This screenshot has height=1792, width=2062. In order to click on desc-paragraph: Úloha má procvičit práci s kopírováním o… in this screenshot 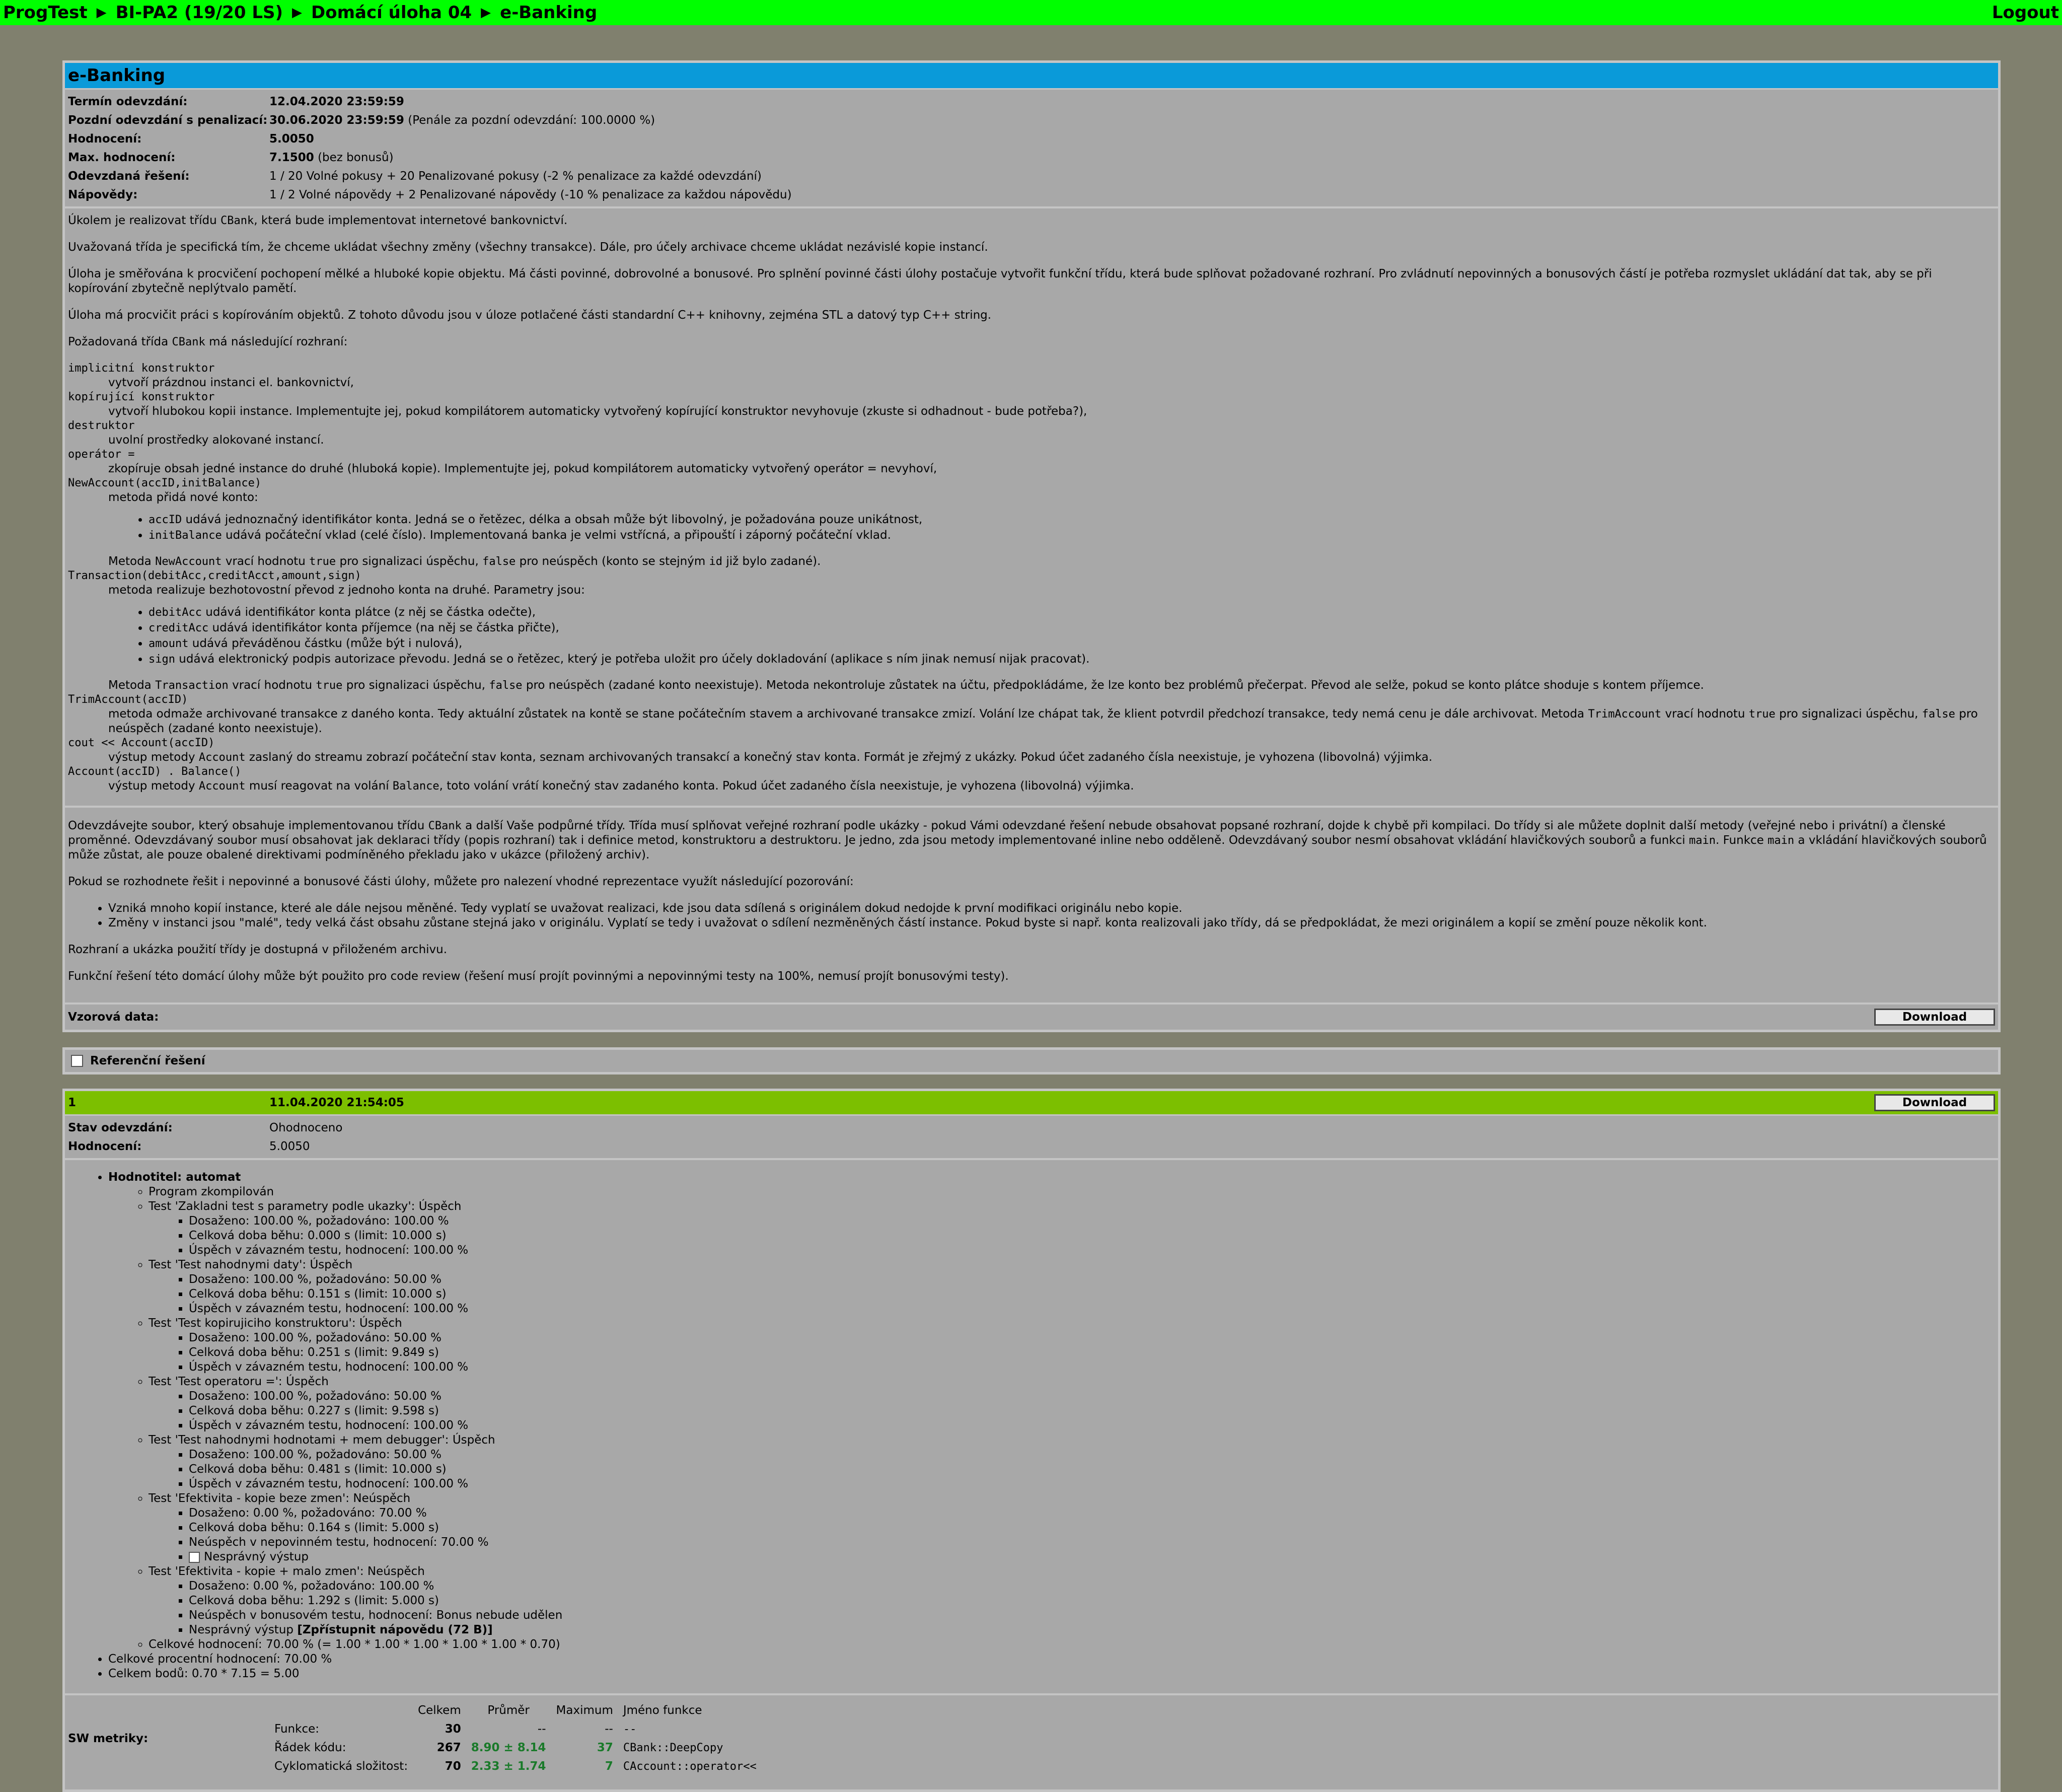, I will do `click(530, 315)`.